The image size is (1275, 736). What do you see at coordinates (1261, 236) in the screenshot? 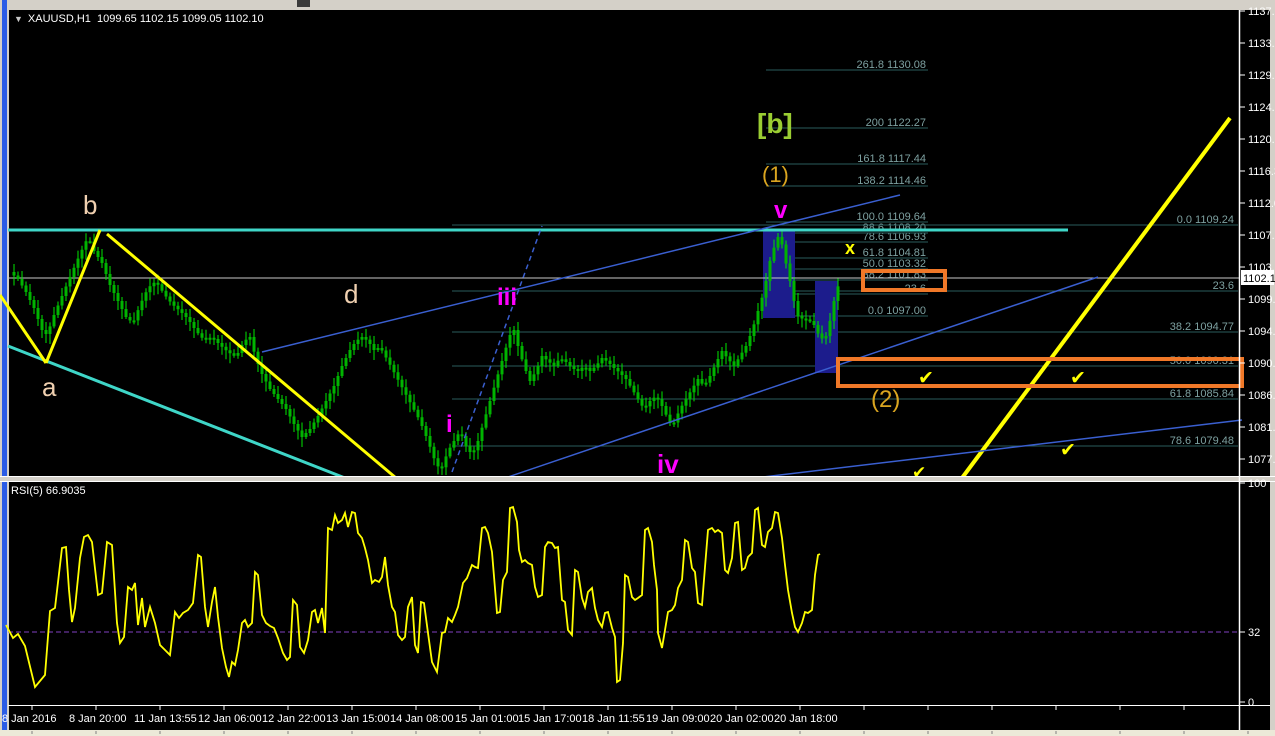
I see `price-axis-label: 1107.70` at bounding box center [1261, 236].